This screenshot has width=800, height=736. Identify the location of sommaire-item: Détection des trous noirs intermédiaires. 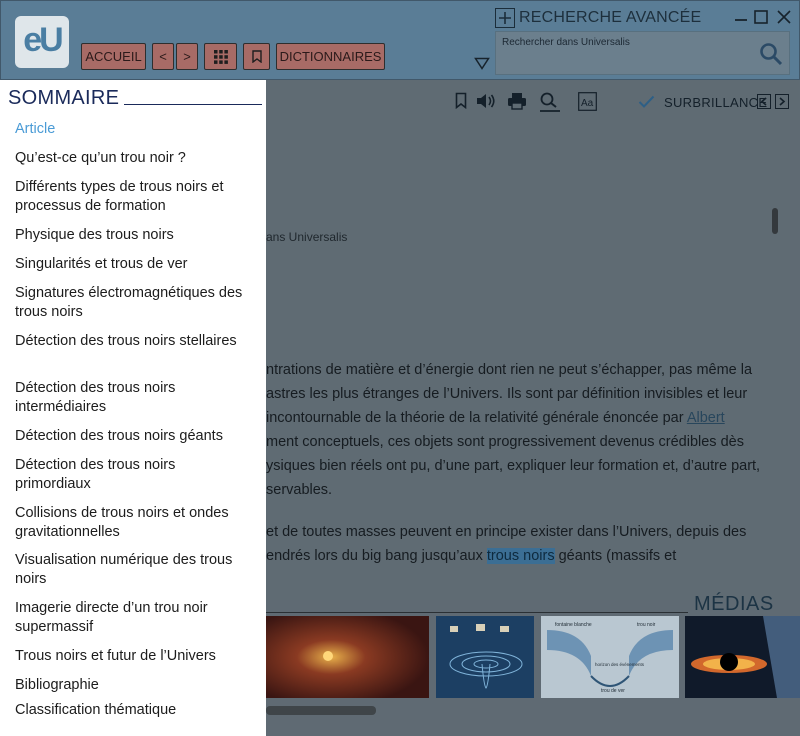
(135, 398).